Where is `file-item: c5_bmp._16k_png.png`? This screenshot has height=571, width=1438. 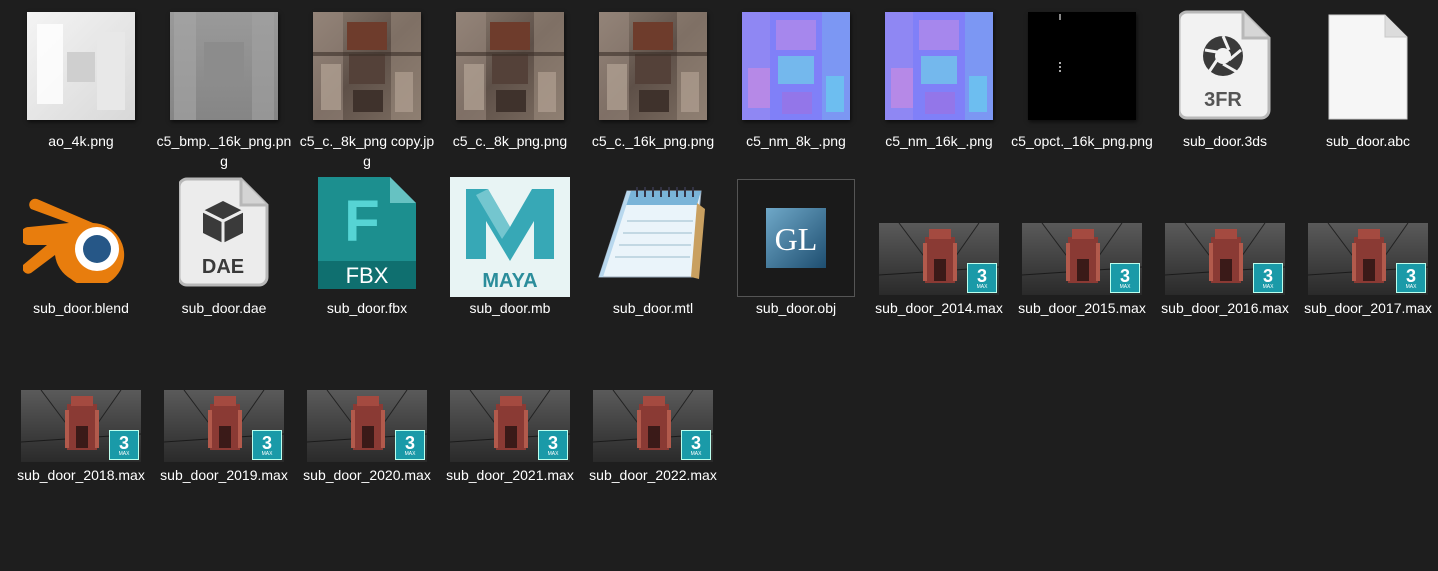
file-item: c5_bmp._16k_png.png is located at coordinates (224, 94).